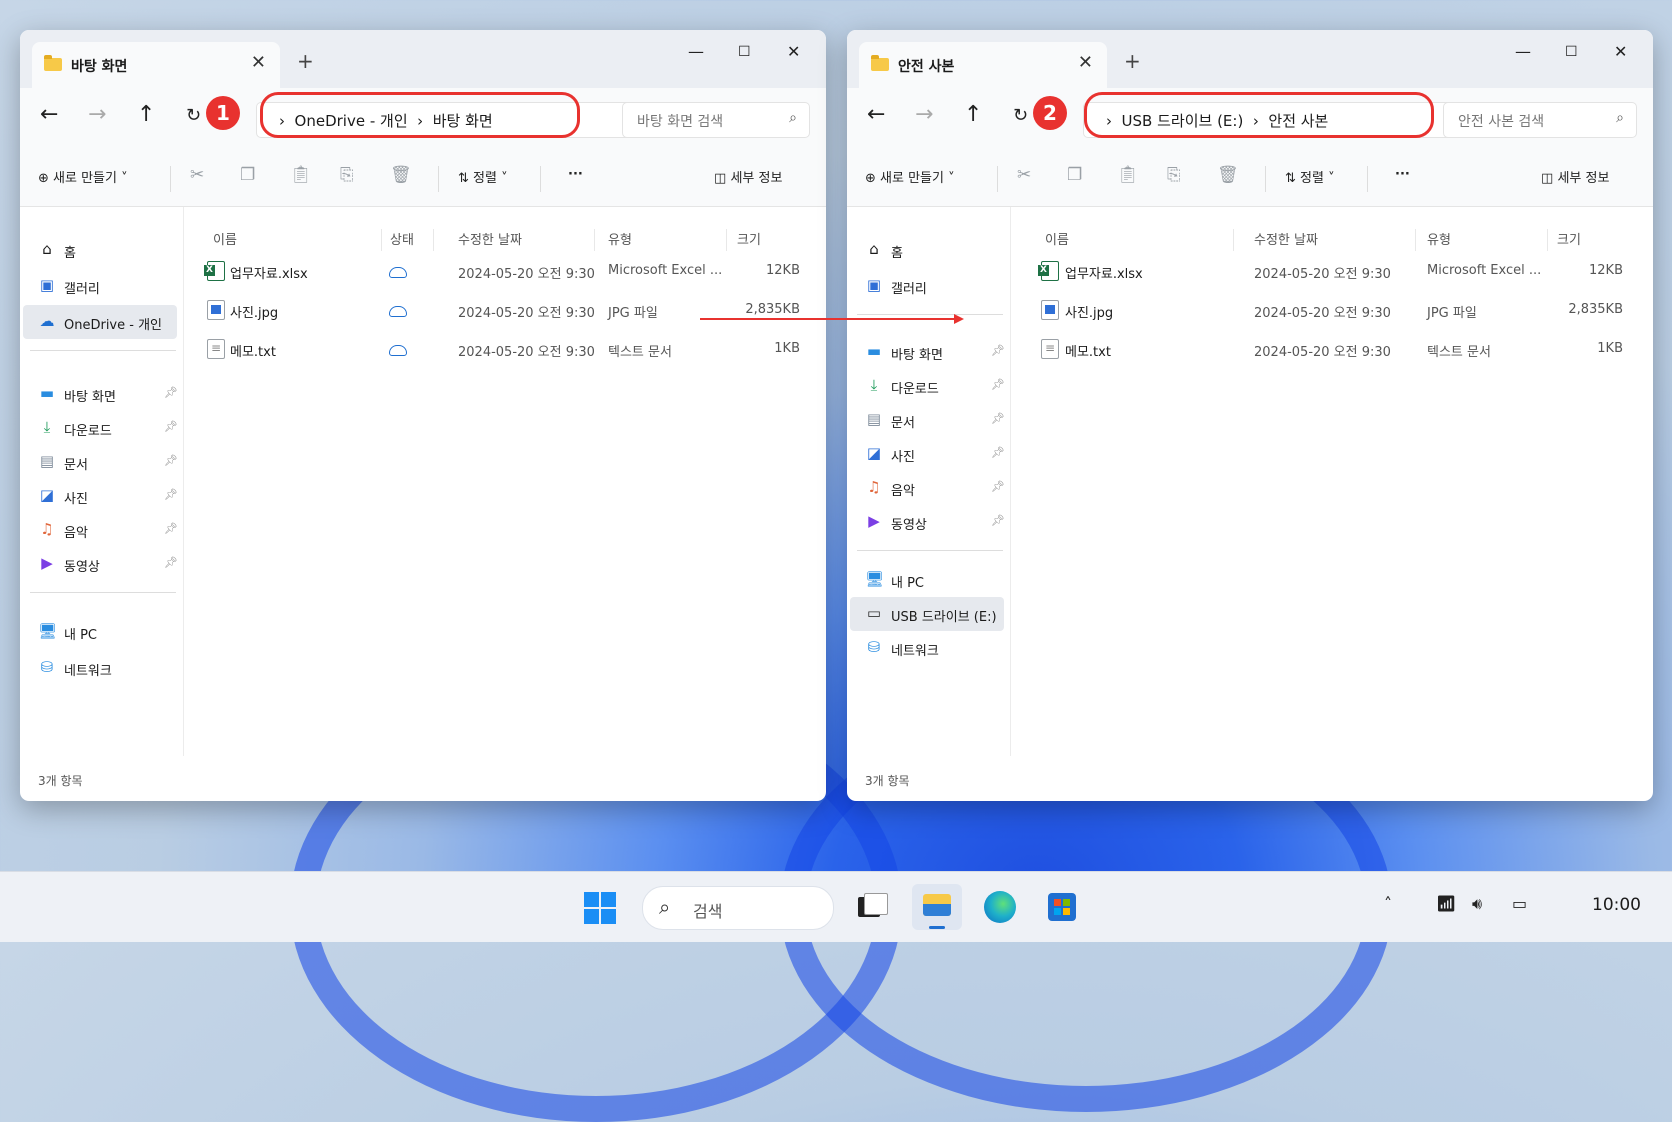  I want to click on sidebar-label: 음악, so click(903, 491).